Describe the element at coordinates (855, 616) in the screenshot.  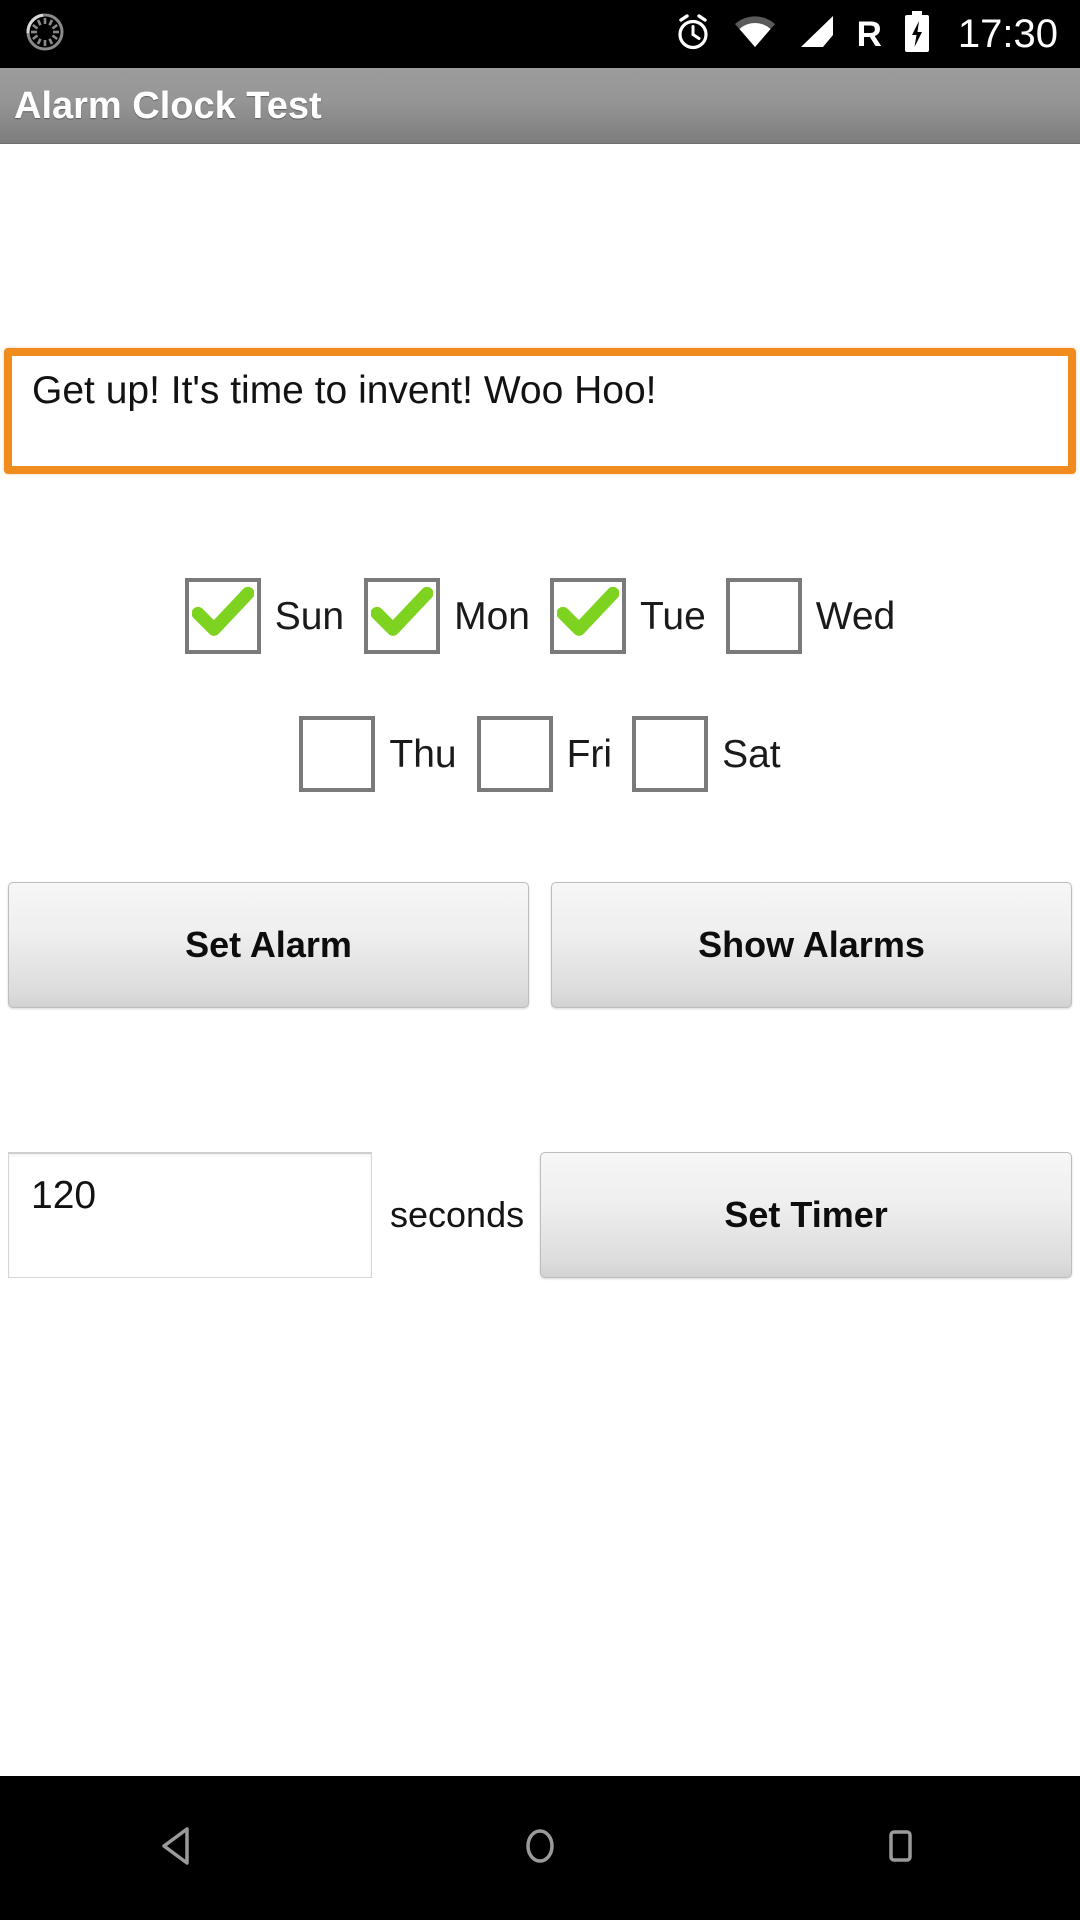
I see `checkbox-label-wed: Wed` at that location.